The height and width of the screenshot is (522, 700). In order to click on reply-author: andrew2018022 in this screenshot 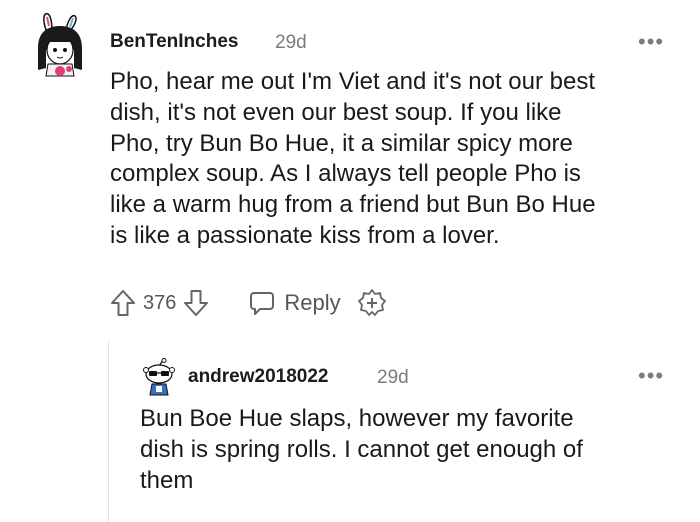, I will do `click(258, 377)`.